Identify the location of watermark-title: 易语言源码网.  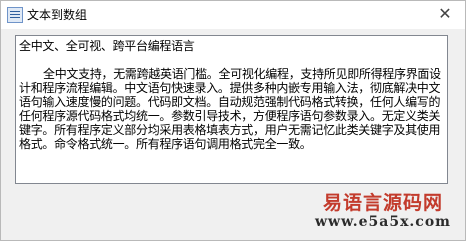
(382, 203).